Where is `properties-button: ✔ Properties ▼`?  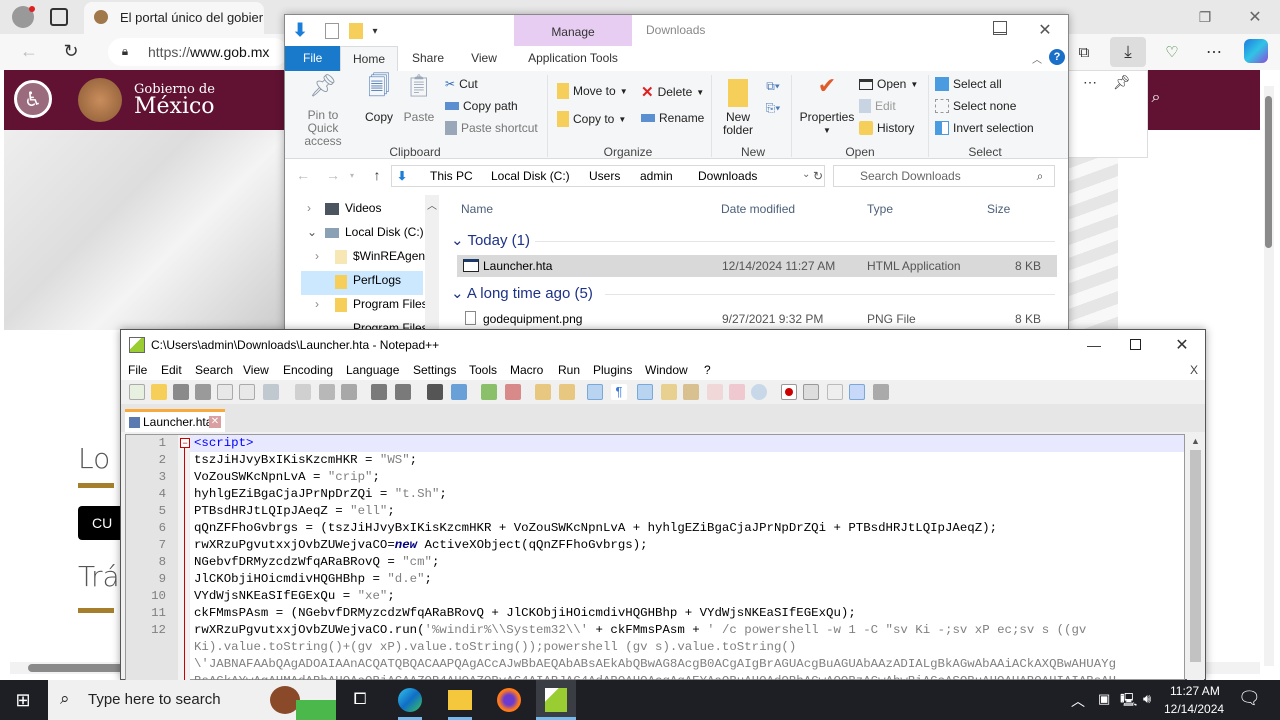
properties-button: ✔ Properties ▼ is located at coordinates (827, 106).